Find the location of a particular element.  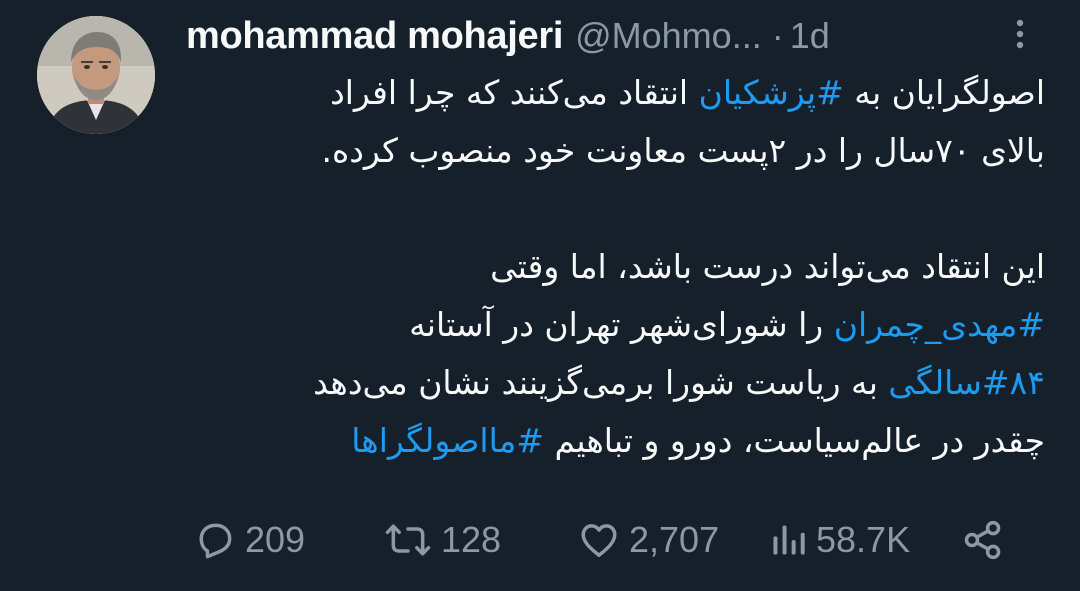

reply-button: 209 is located at coordinates (249, 540).